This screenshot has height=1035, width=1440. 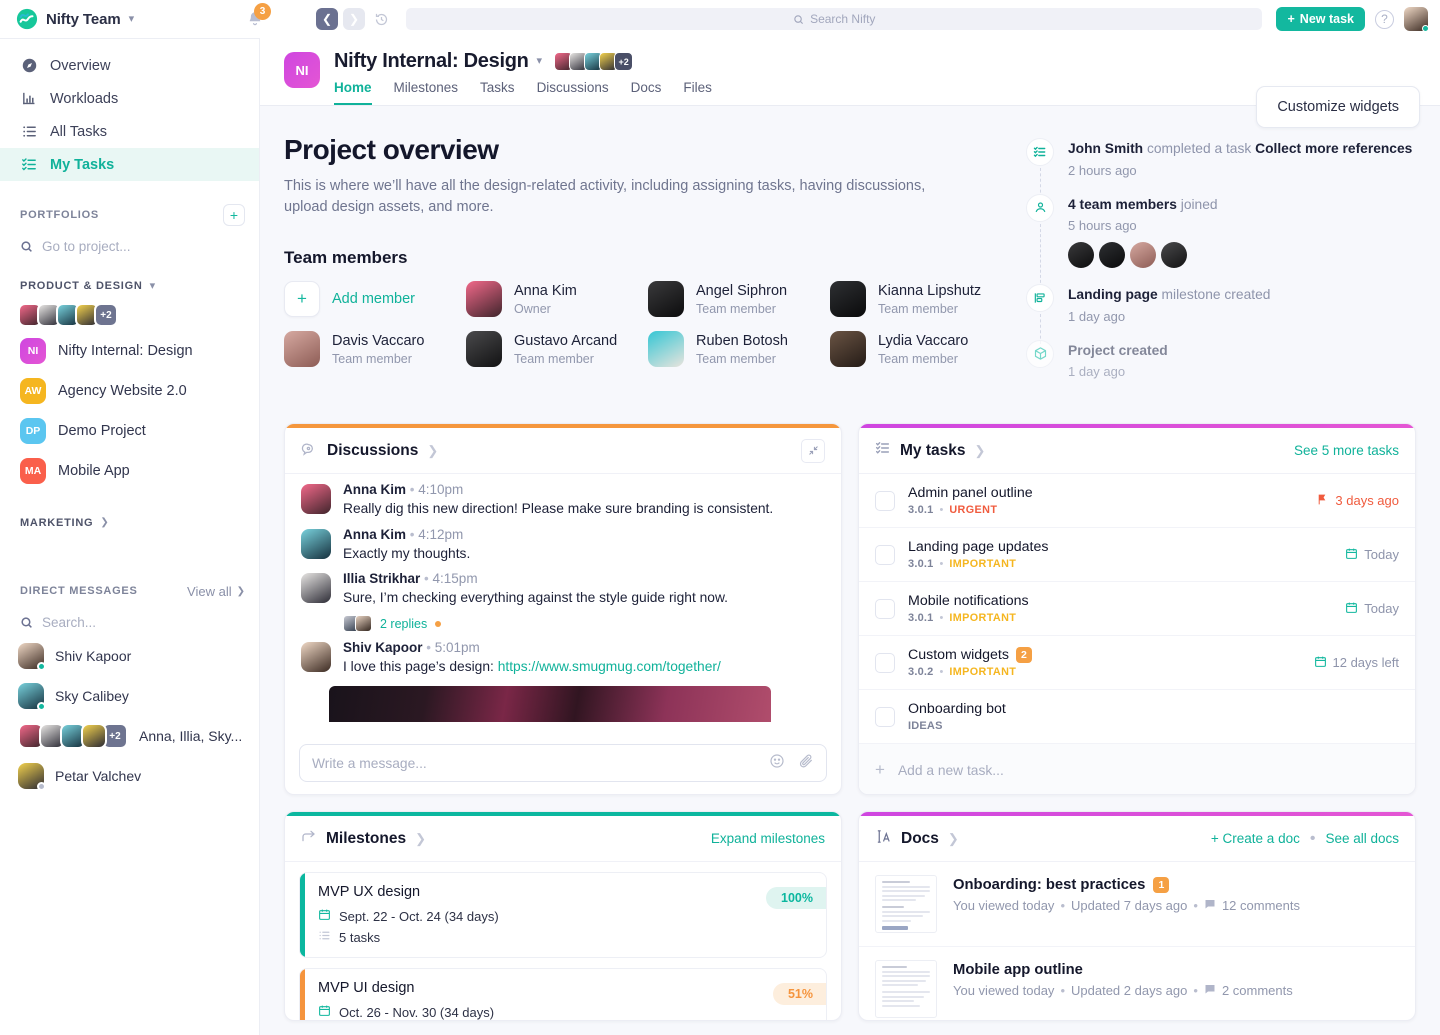 I want to click on message-replies-button: 2 replies, so click(x=584, y=624).